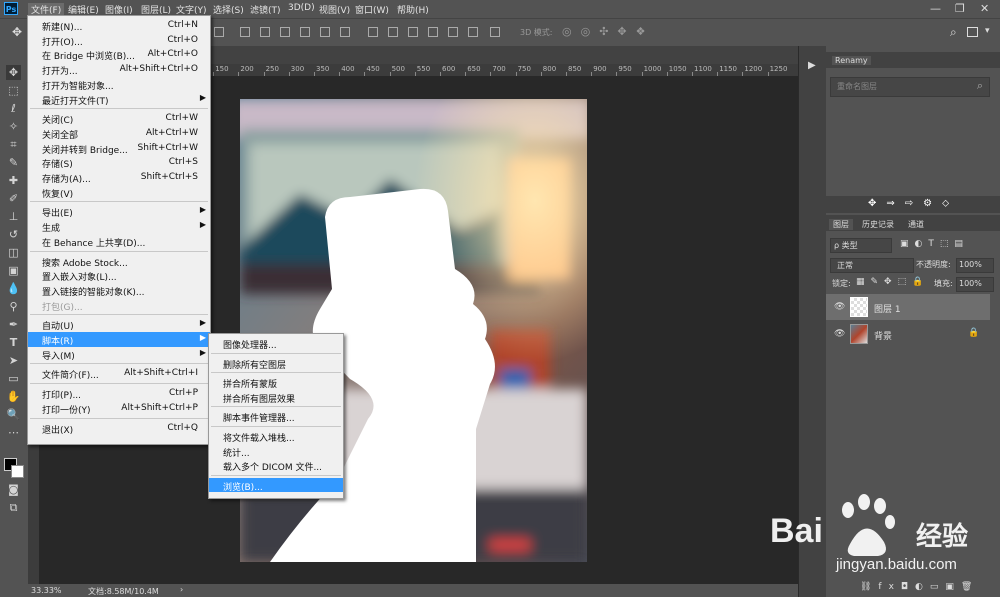  What do you see at coordinates (913, 203) in the screenshot?
I see `panel-strip-icons: ✥⇒⇨⚙⬦` at bounding box center [913, 203].